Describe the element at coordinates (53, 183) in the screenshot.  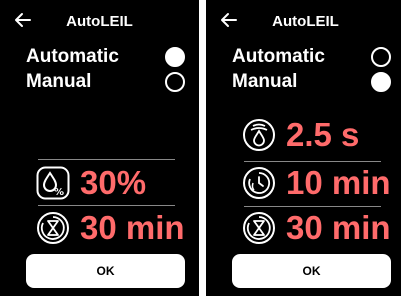
I see `humidity-percent-icon: %` at that location.